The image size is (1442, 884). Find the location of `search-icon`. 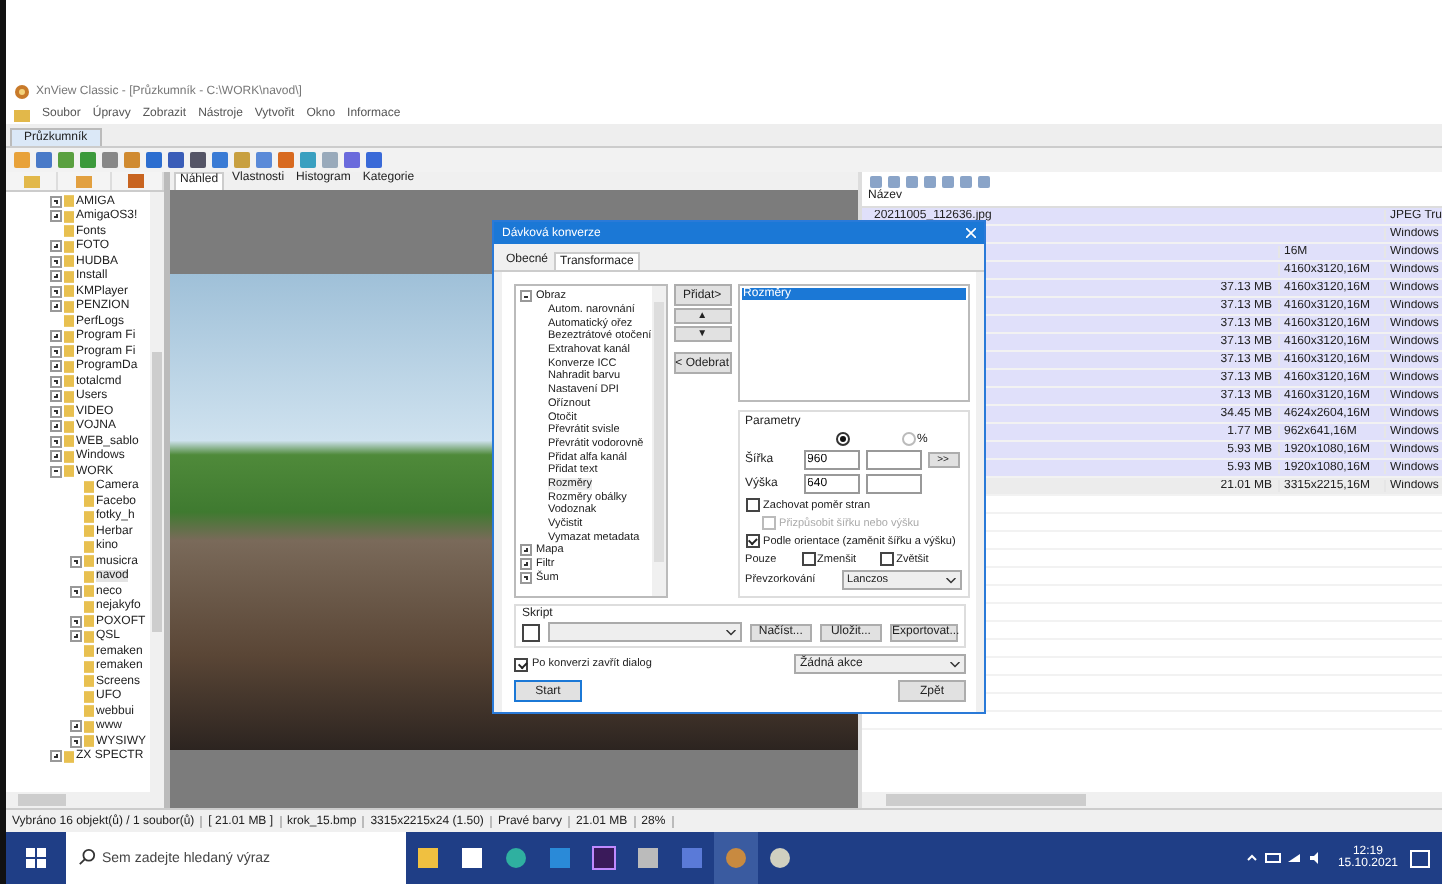

search-icon is located at coordinates (87, 857).